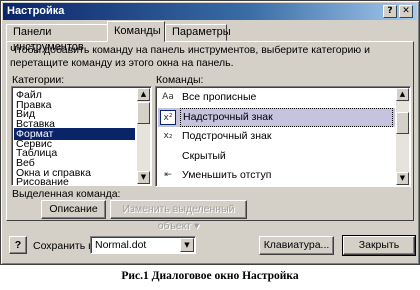  Describe the element at coordinates (210, 276) in the screenshot. I see `figure-caption: Рис.1 Диалоговое окно Настройка` at that location.